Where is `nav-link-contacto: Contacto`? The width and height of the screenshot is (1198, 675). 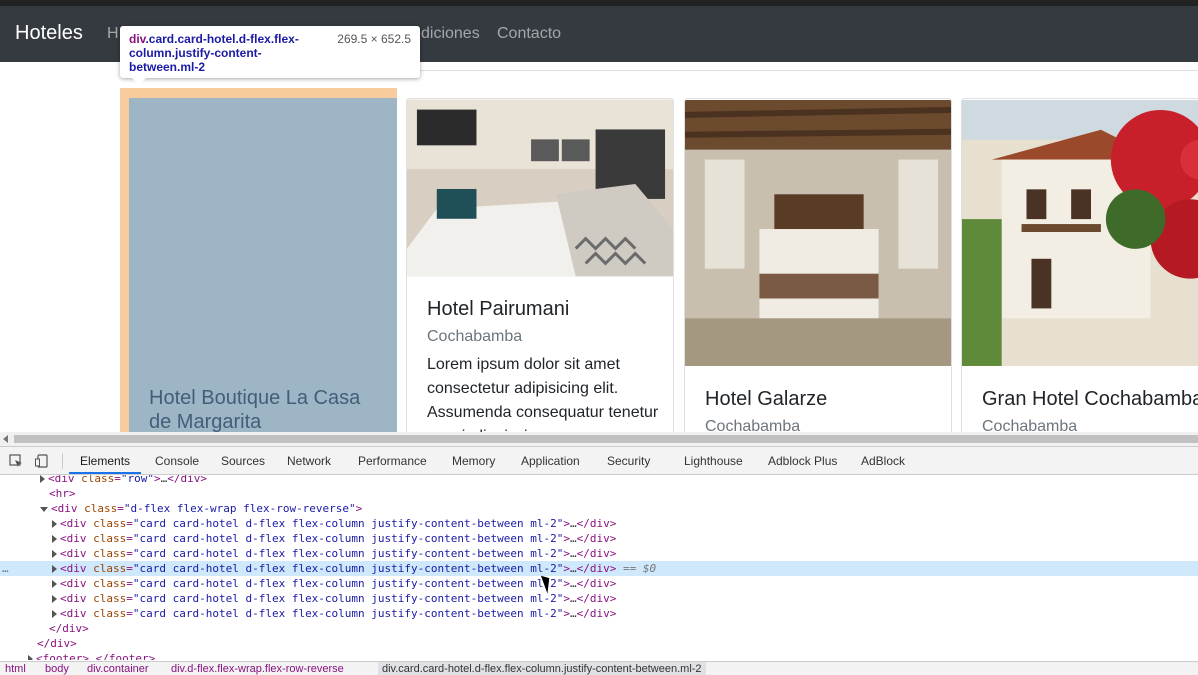
nav-link-contacto: Contacto is located at coordinates (529, 34).